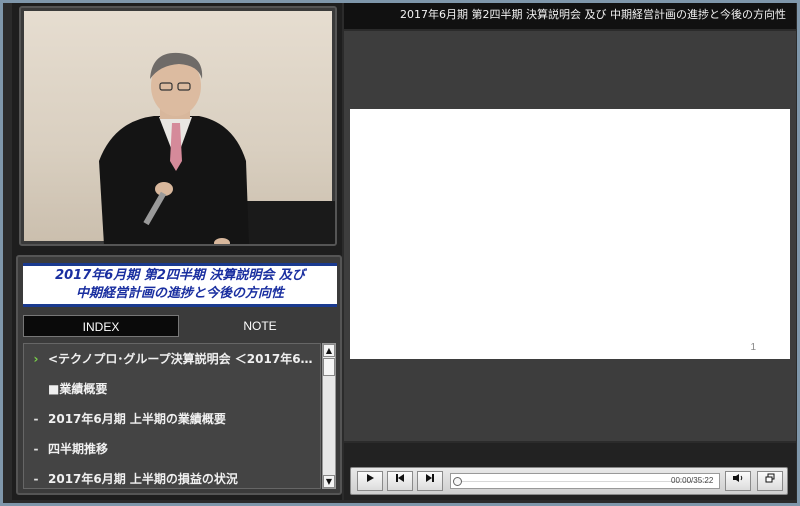 This screenshot has width=800, height=506. I want to click on volume-icon, so click(738, 481).